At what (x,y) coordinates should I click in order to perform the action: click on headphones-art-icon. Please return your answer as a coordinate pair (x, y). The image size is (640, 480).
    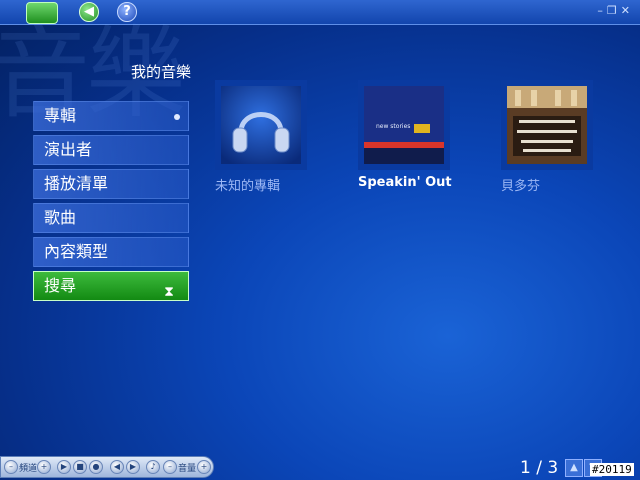
    Looking at the image, I should click on (261, 125).